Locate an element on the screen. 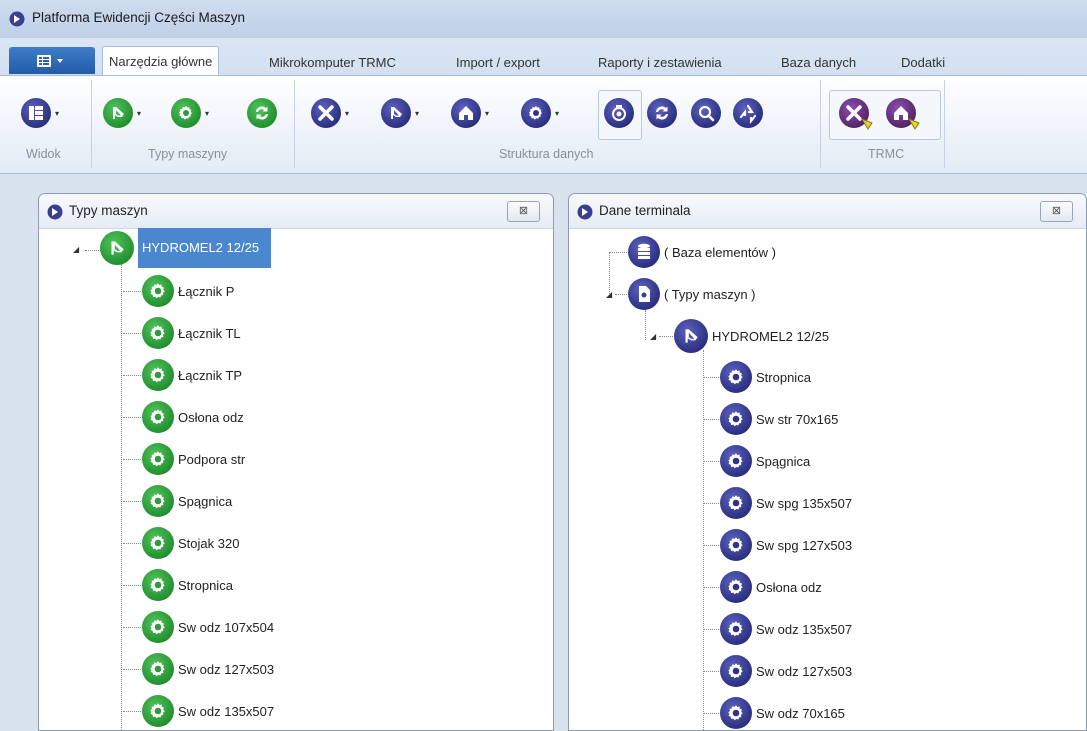  refresh-icon is located at coordinates (662, 113).